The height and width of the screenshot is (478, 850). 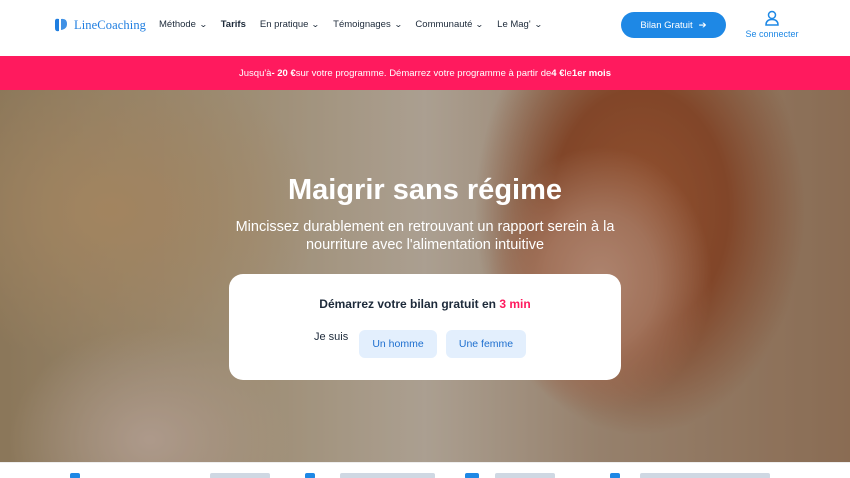 What do you see at coordinates (284, 24) in the screenshot?
I see `nav-label: En pratique` at bounding box center [284, 24].